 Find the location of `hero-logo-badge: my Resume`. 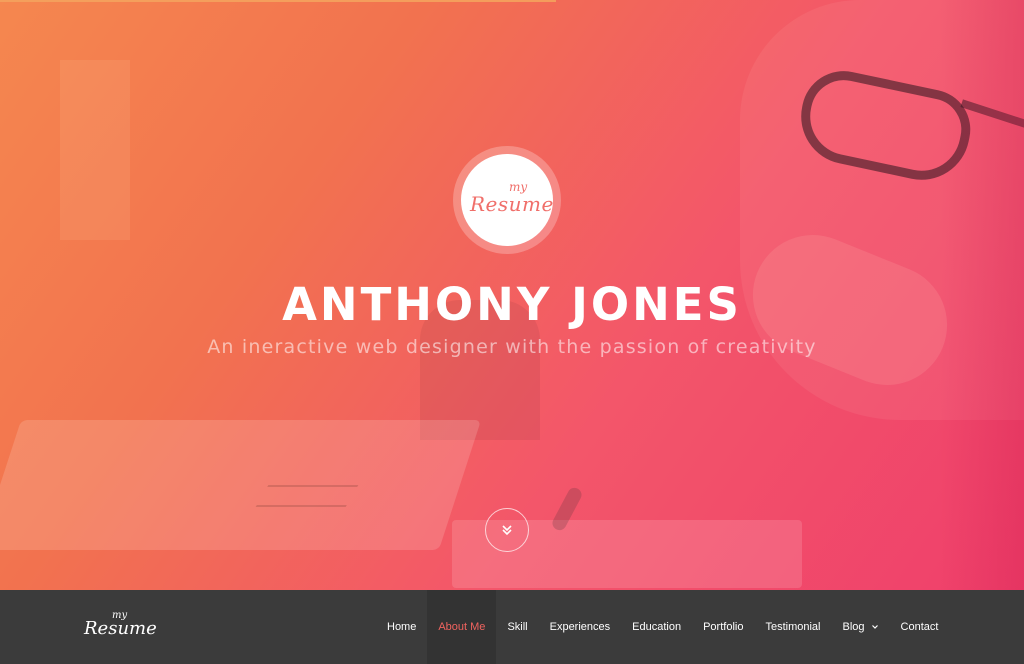

hero-logo-badge: my Resume is located at coordinates (507, 200).